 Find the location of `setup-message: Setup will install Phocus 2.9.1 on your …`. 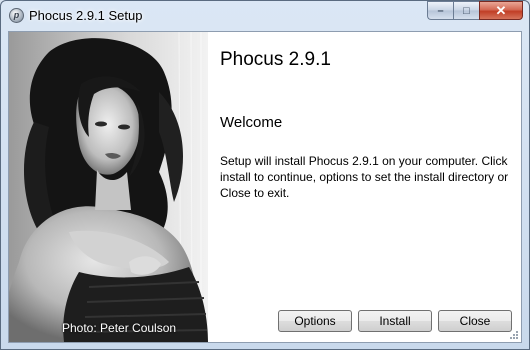

setup-message: Setup will install Phocus 2.9.1 on your … is located at coordinates (364, 177).